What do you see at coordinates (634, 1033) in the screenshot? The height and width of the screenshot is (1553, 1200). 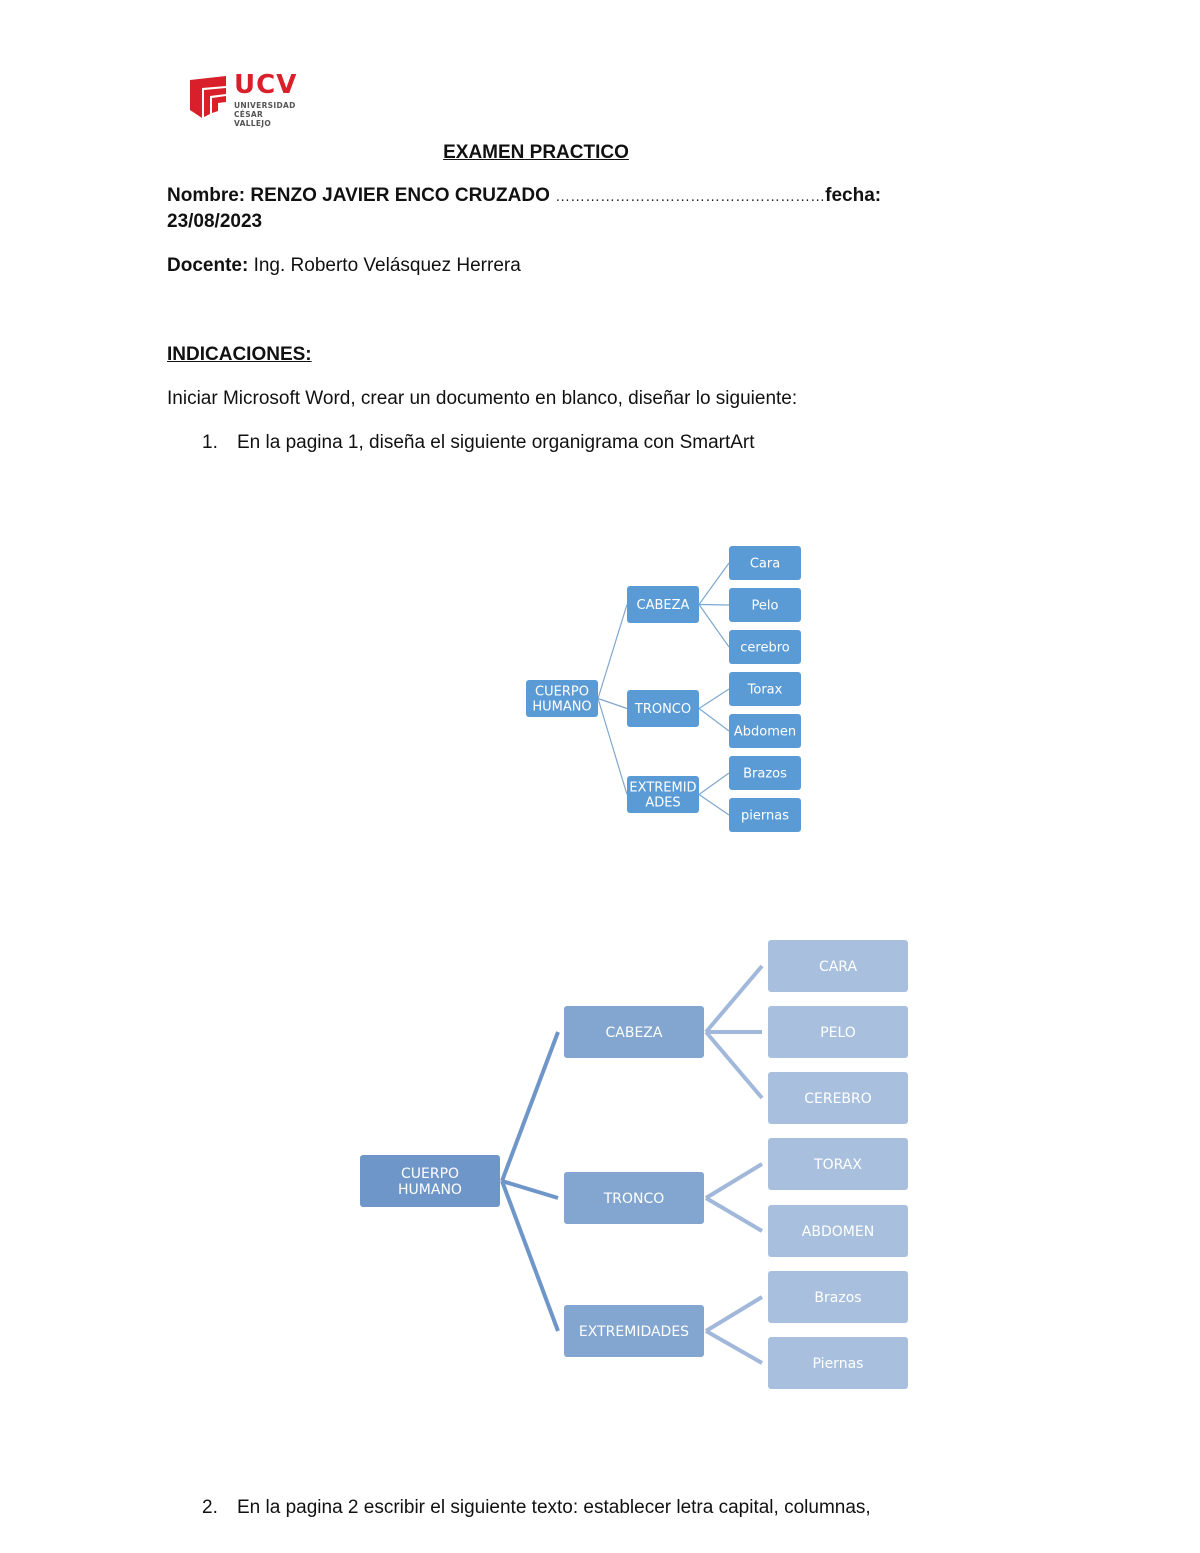 I see `answer-branch-node-label: CABEZA` at bounding box center [634, 1033].